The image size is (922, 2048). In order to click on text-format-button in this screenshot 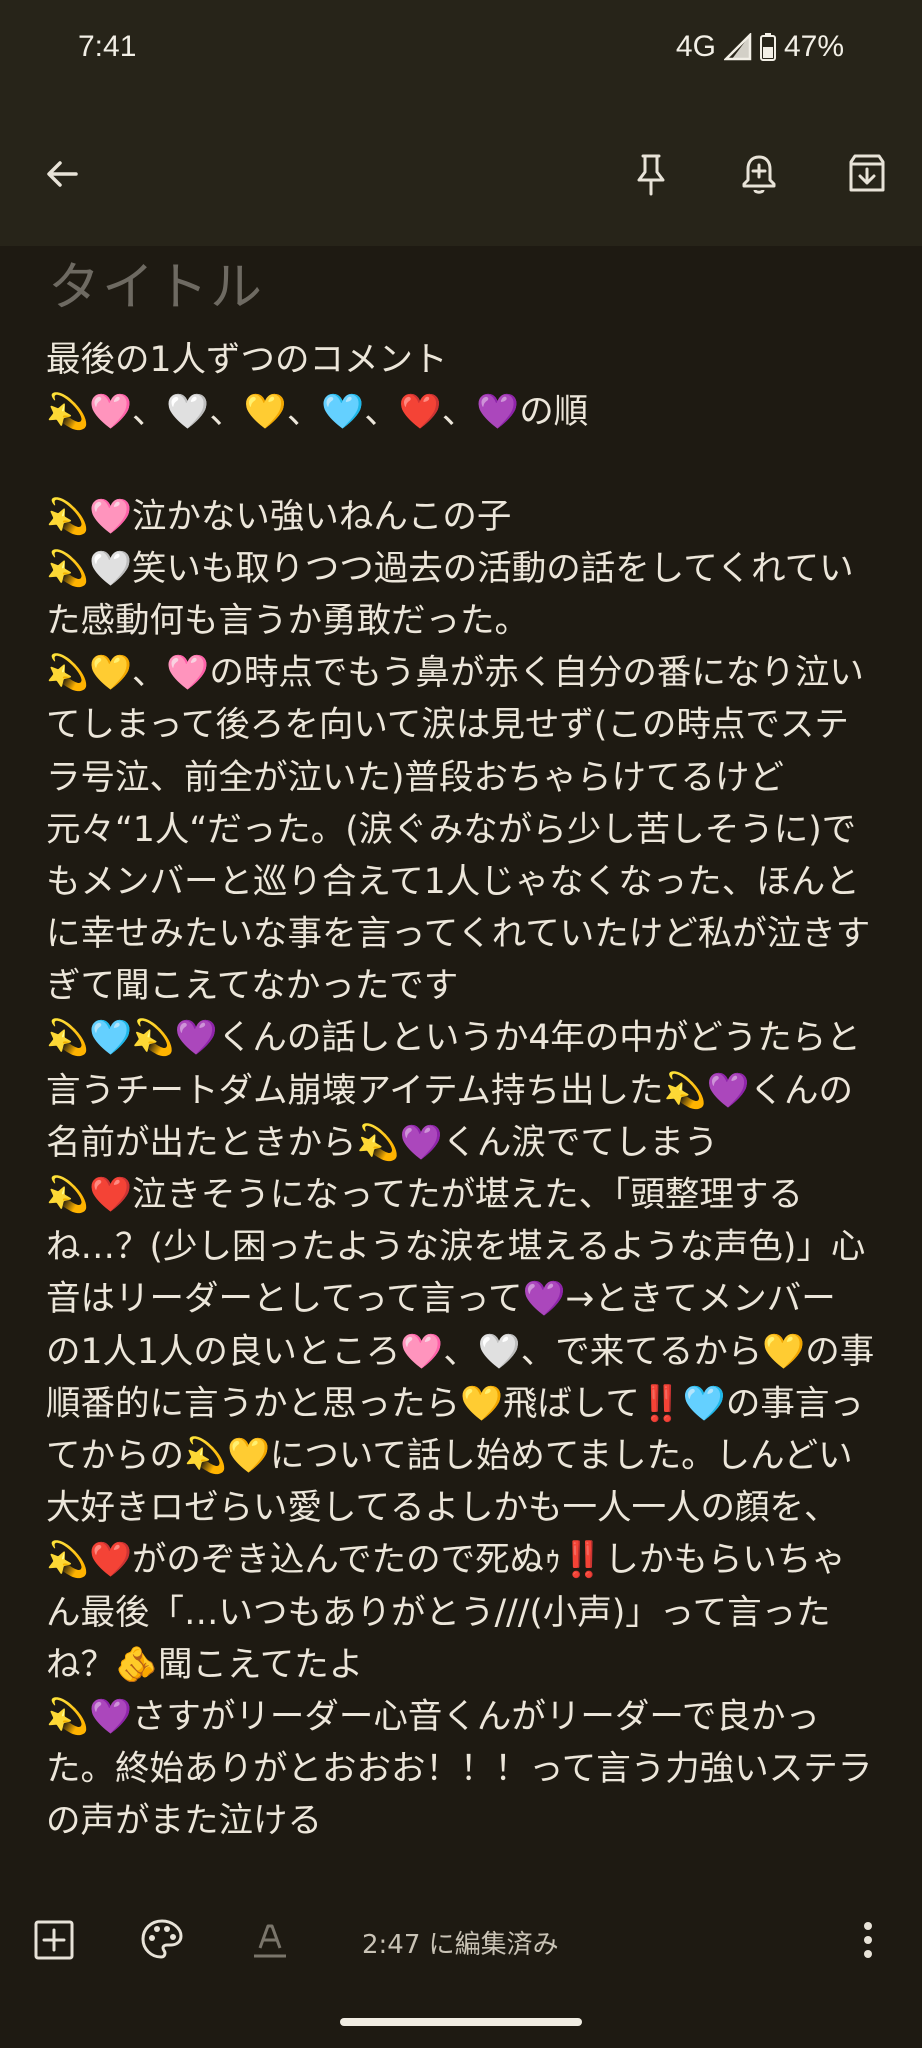, I will do `click(270, 1940)`.